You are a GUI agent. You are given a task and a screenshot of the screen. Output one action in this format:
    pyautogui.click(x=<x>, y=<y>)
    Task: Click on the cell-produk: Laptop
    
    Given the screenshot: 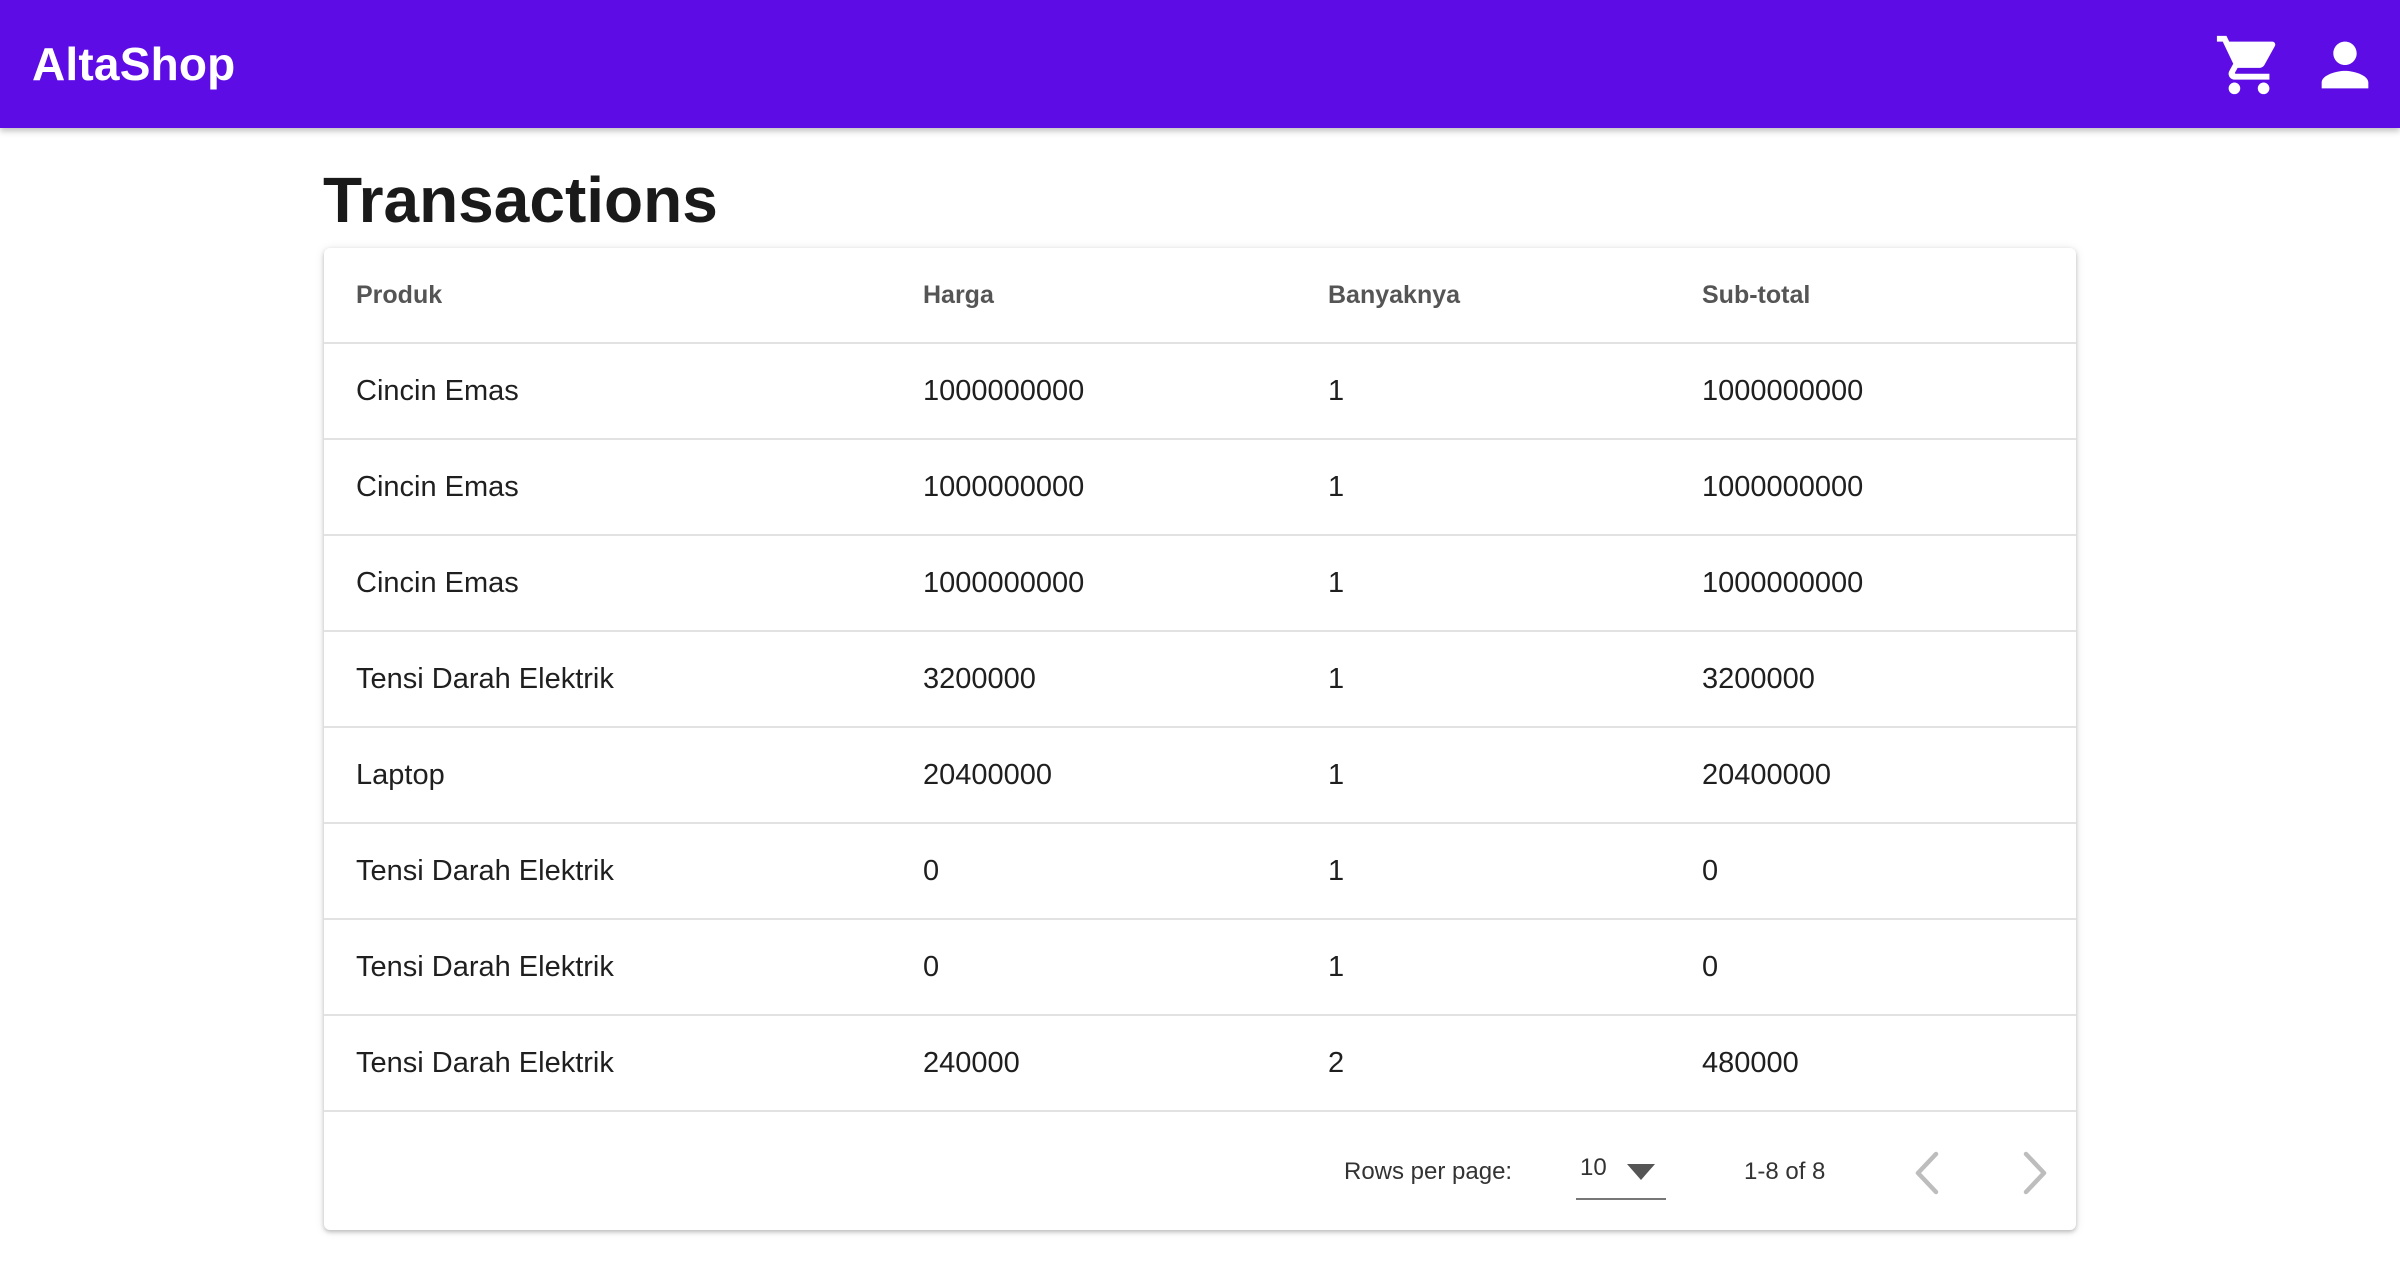 What is the action you would take?
    pyautogui.click(x=607, y=775)
    